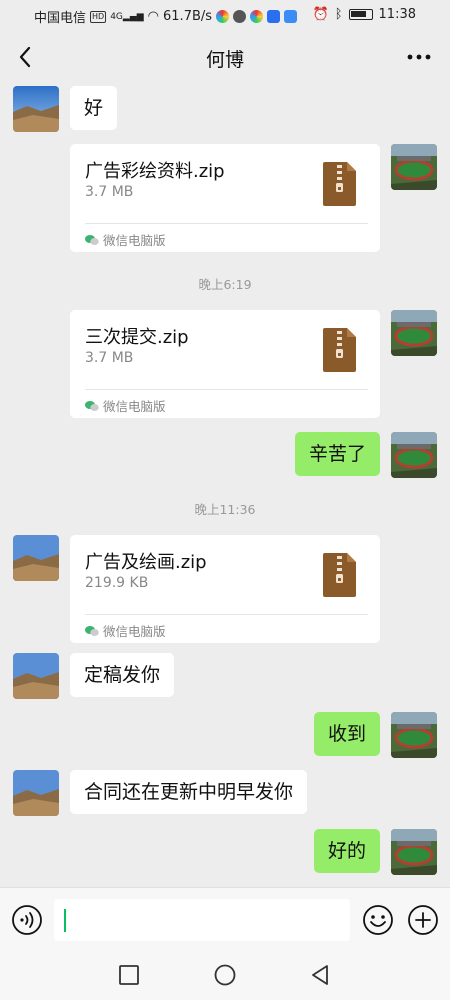 This screenshot has width=450, height=1000. Describe the element at coordinates (347, 734) in the screenshot. I see `message-bubble: 收到` at that location.